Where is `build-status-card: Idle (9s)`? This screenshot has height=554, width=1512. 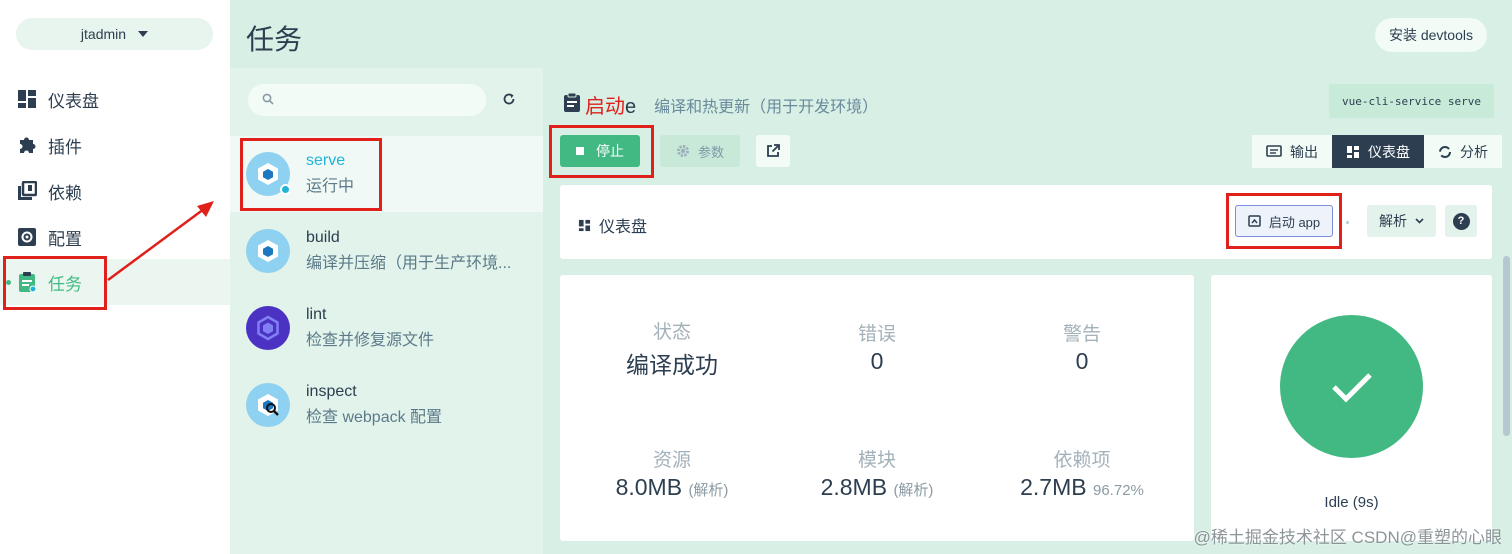 build-status-card: Idle (9s) is located at coordinates (1351, 408).